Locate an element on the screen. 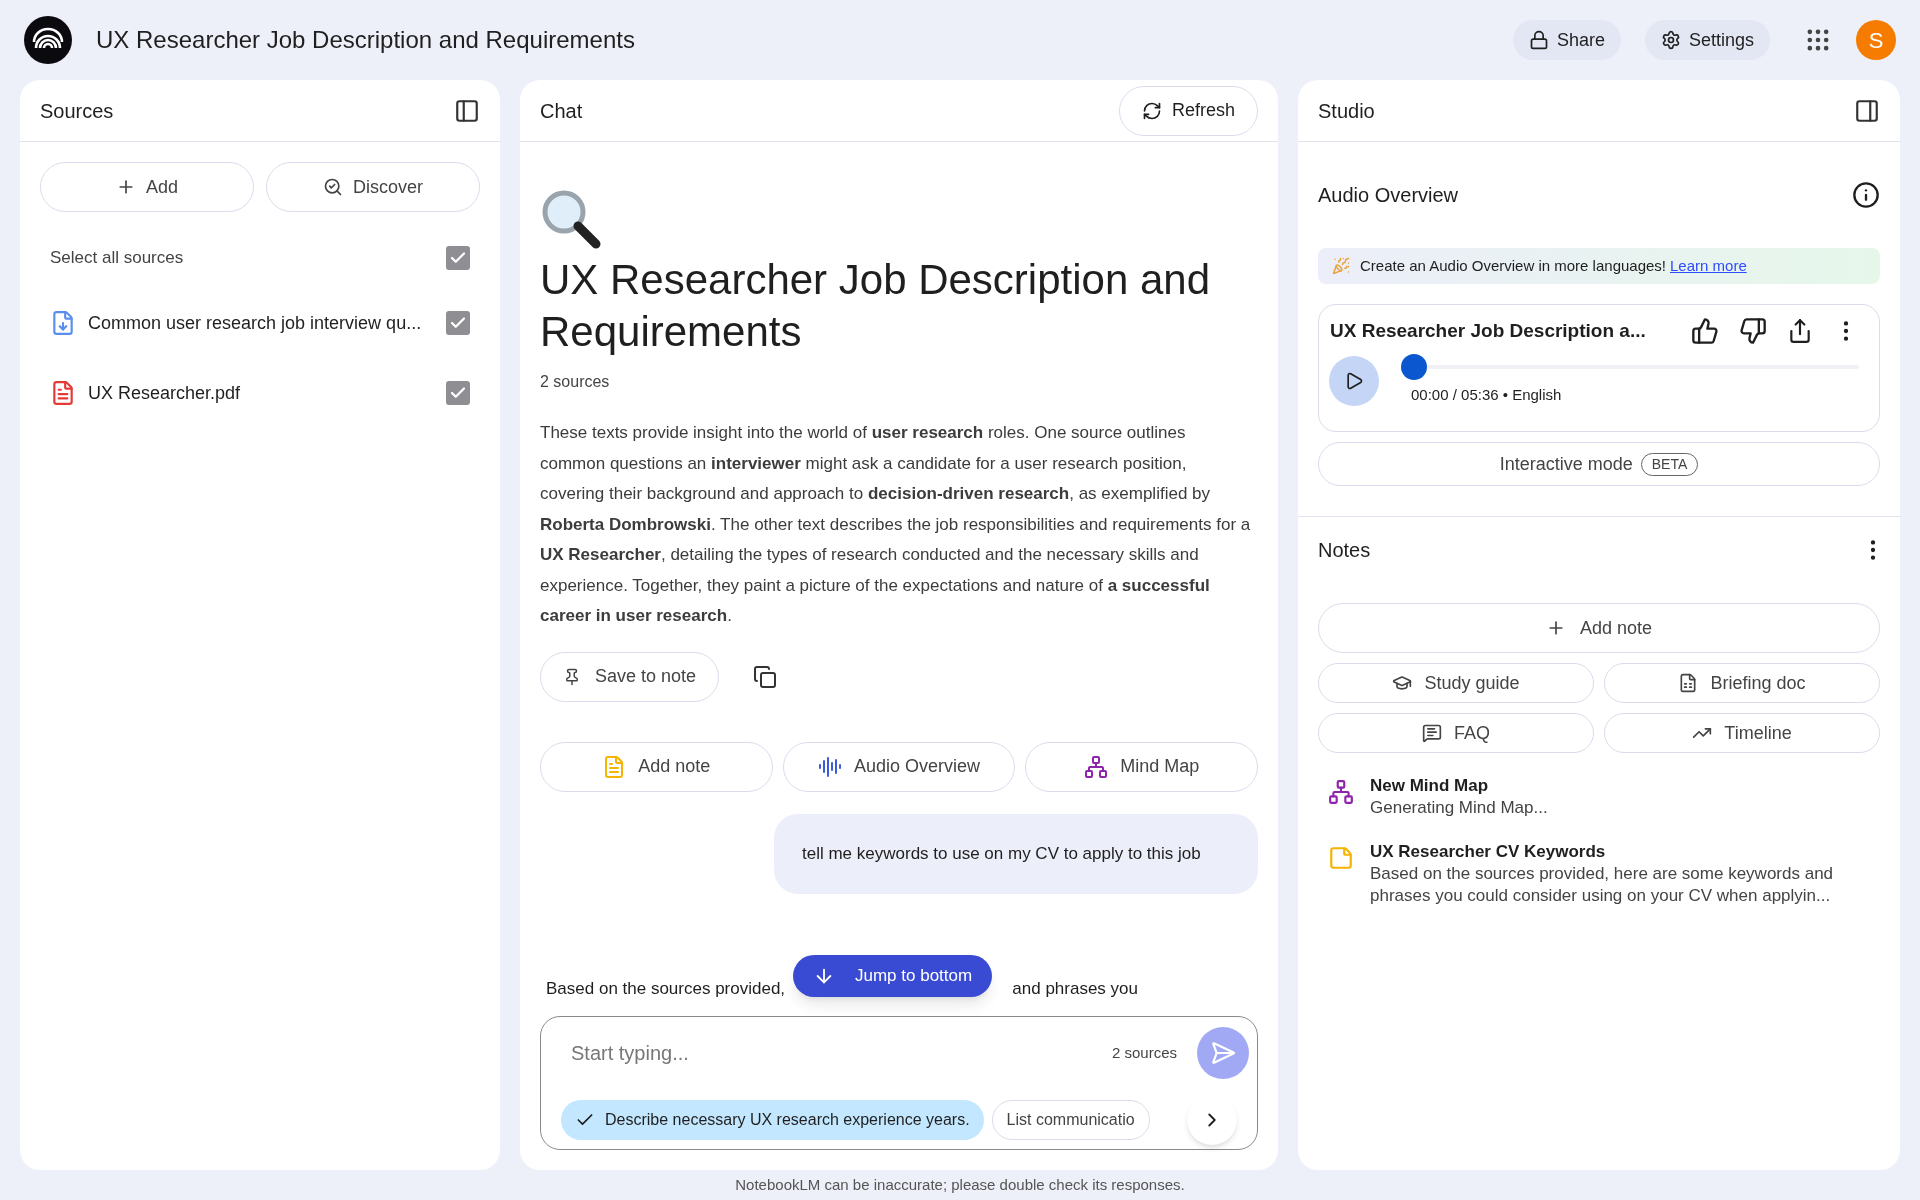 The width and height of the screenshot is (1920, 1200). markdown-file-icon is located at coordinates (63, 323).